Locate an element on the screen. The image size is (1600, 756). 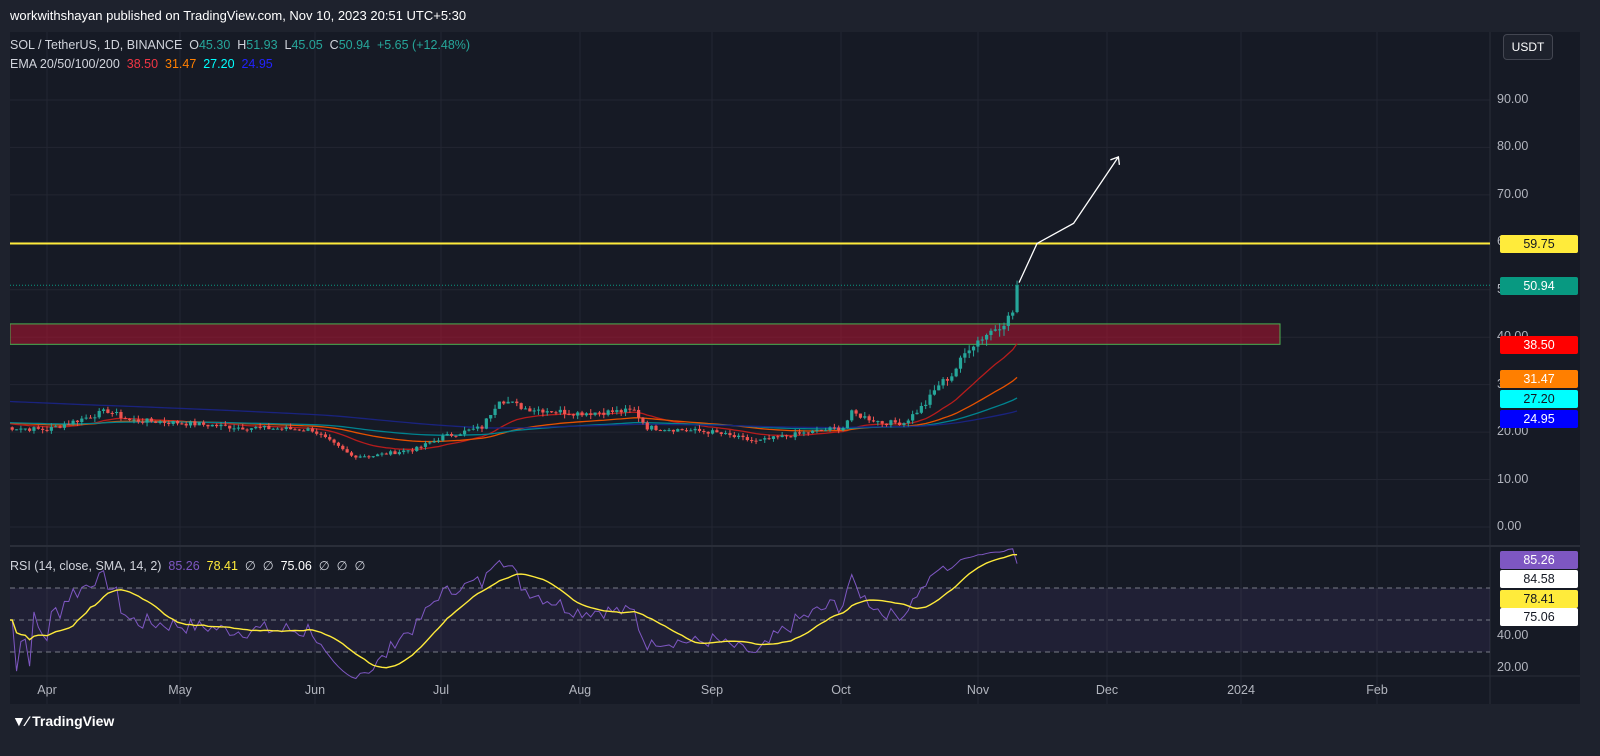
time-axis-label: Sep is located at coordinates (712, 690).